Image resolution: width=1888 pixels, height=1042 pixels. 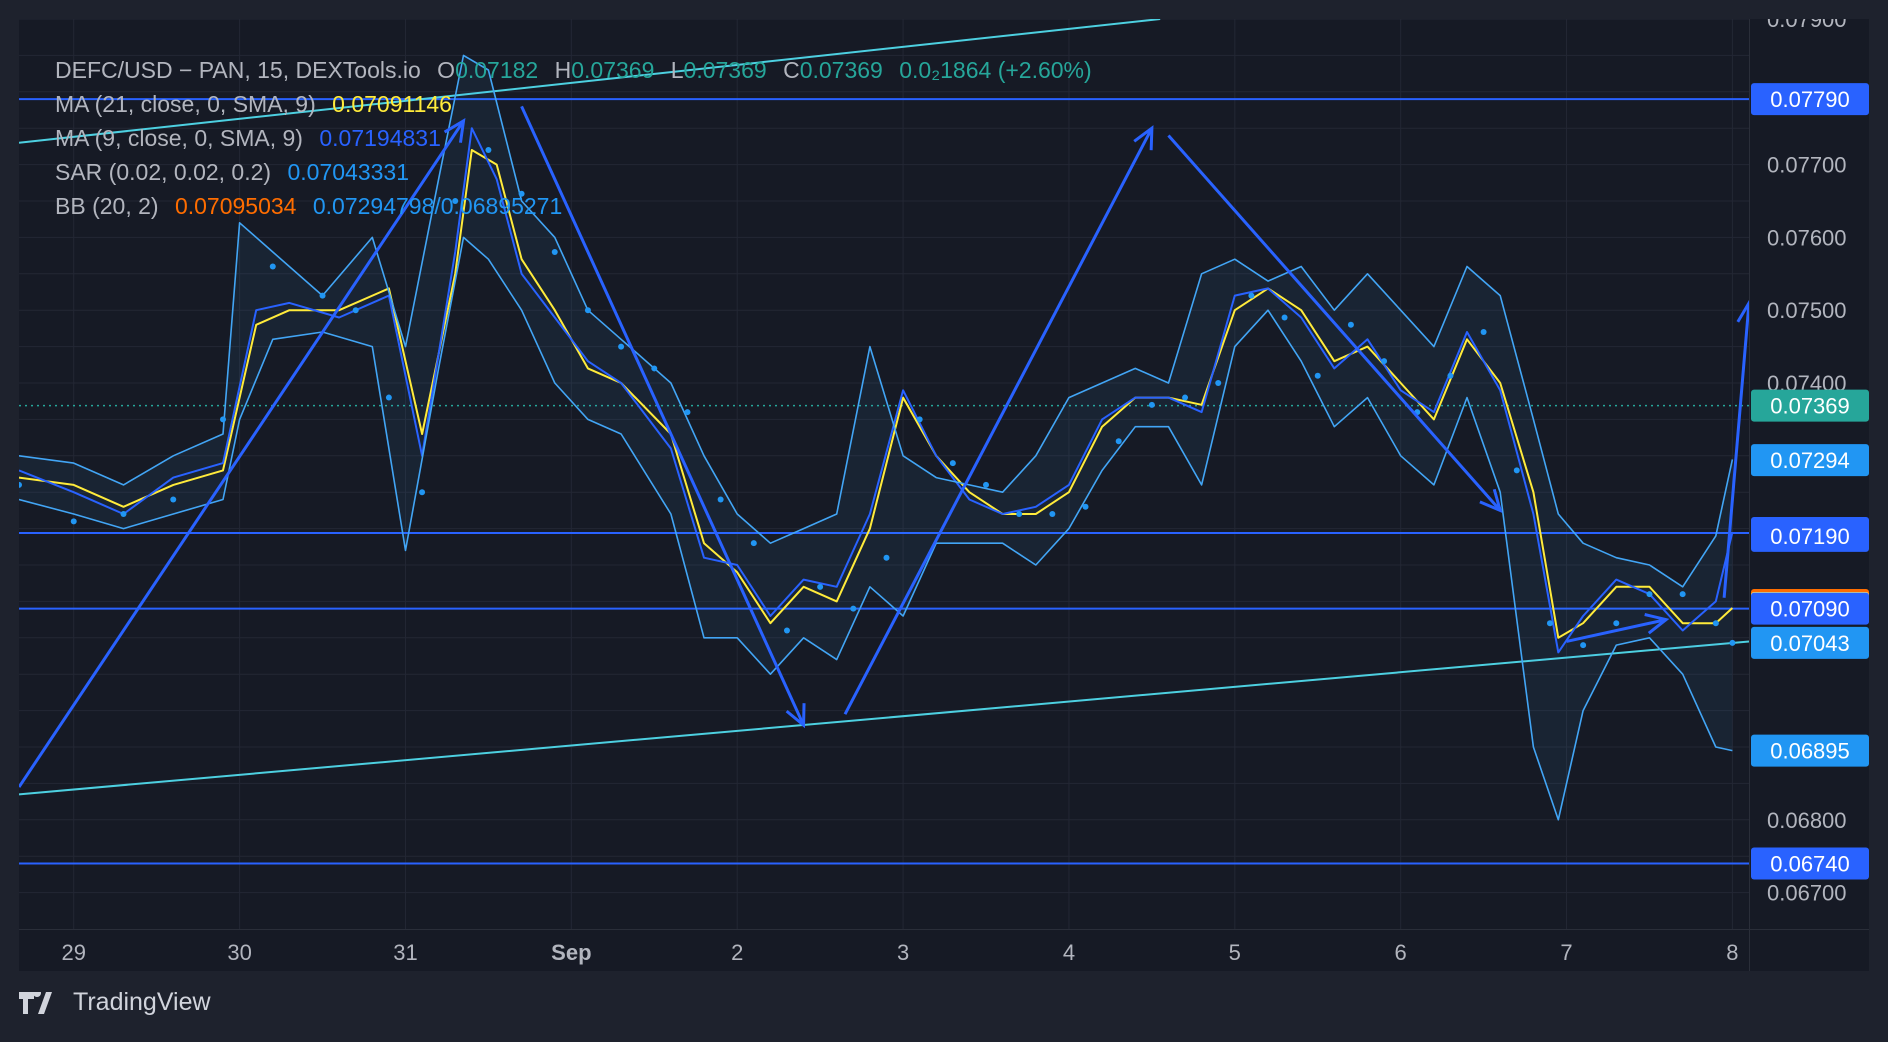 I want to click on legend-low-label: L, so click(x=677, y=70).